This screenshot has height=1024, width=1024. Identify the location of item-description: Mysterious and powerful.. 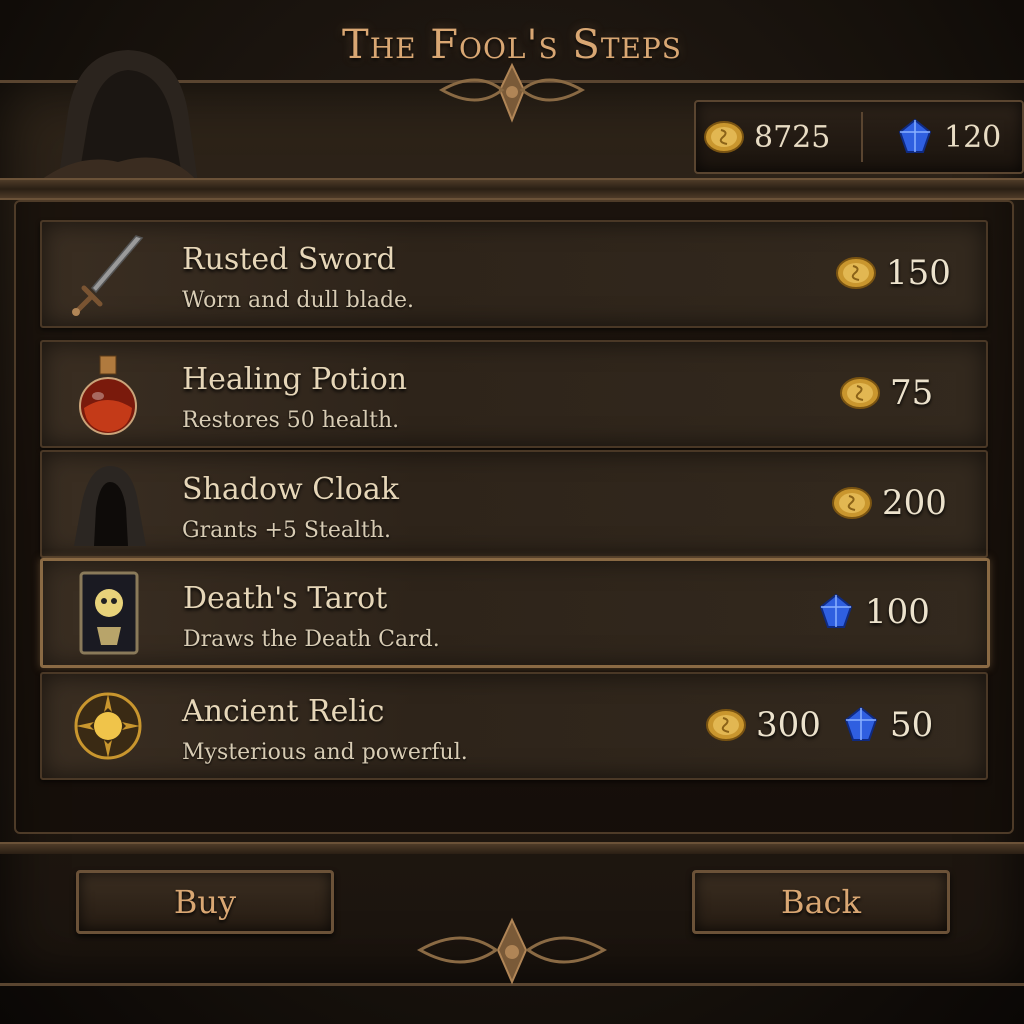
(325, 752).